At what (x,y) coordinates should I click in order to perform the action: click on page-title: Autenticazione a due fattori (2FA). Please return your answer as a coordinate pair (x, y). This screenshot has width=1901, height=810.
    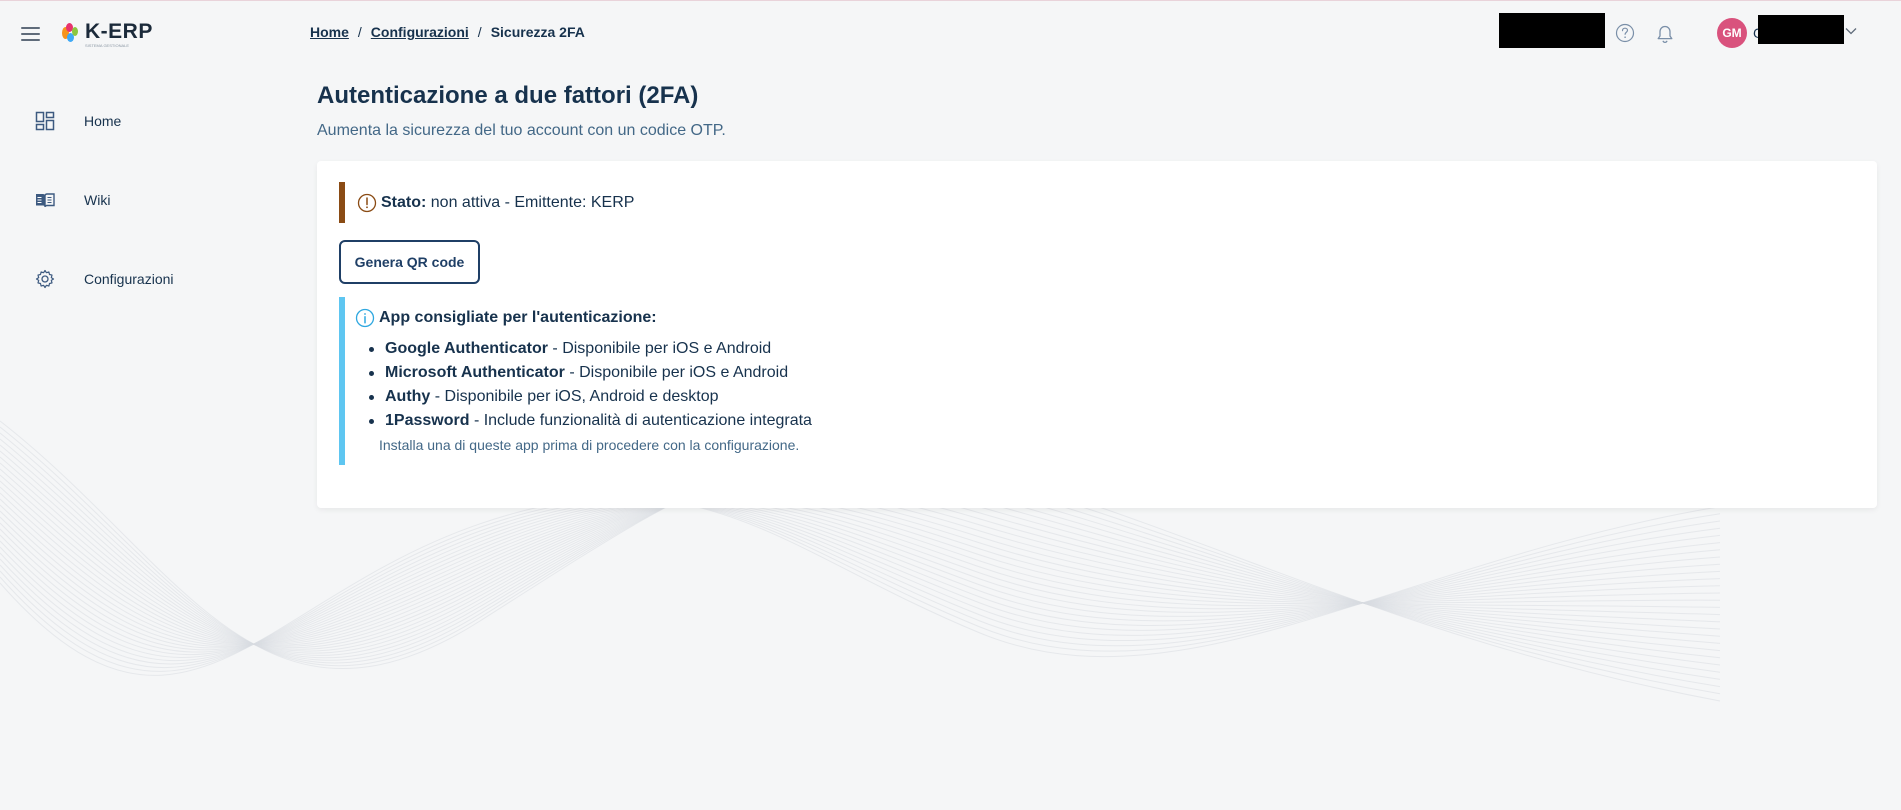
    Looking at the image, I should click on (508, 95).